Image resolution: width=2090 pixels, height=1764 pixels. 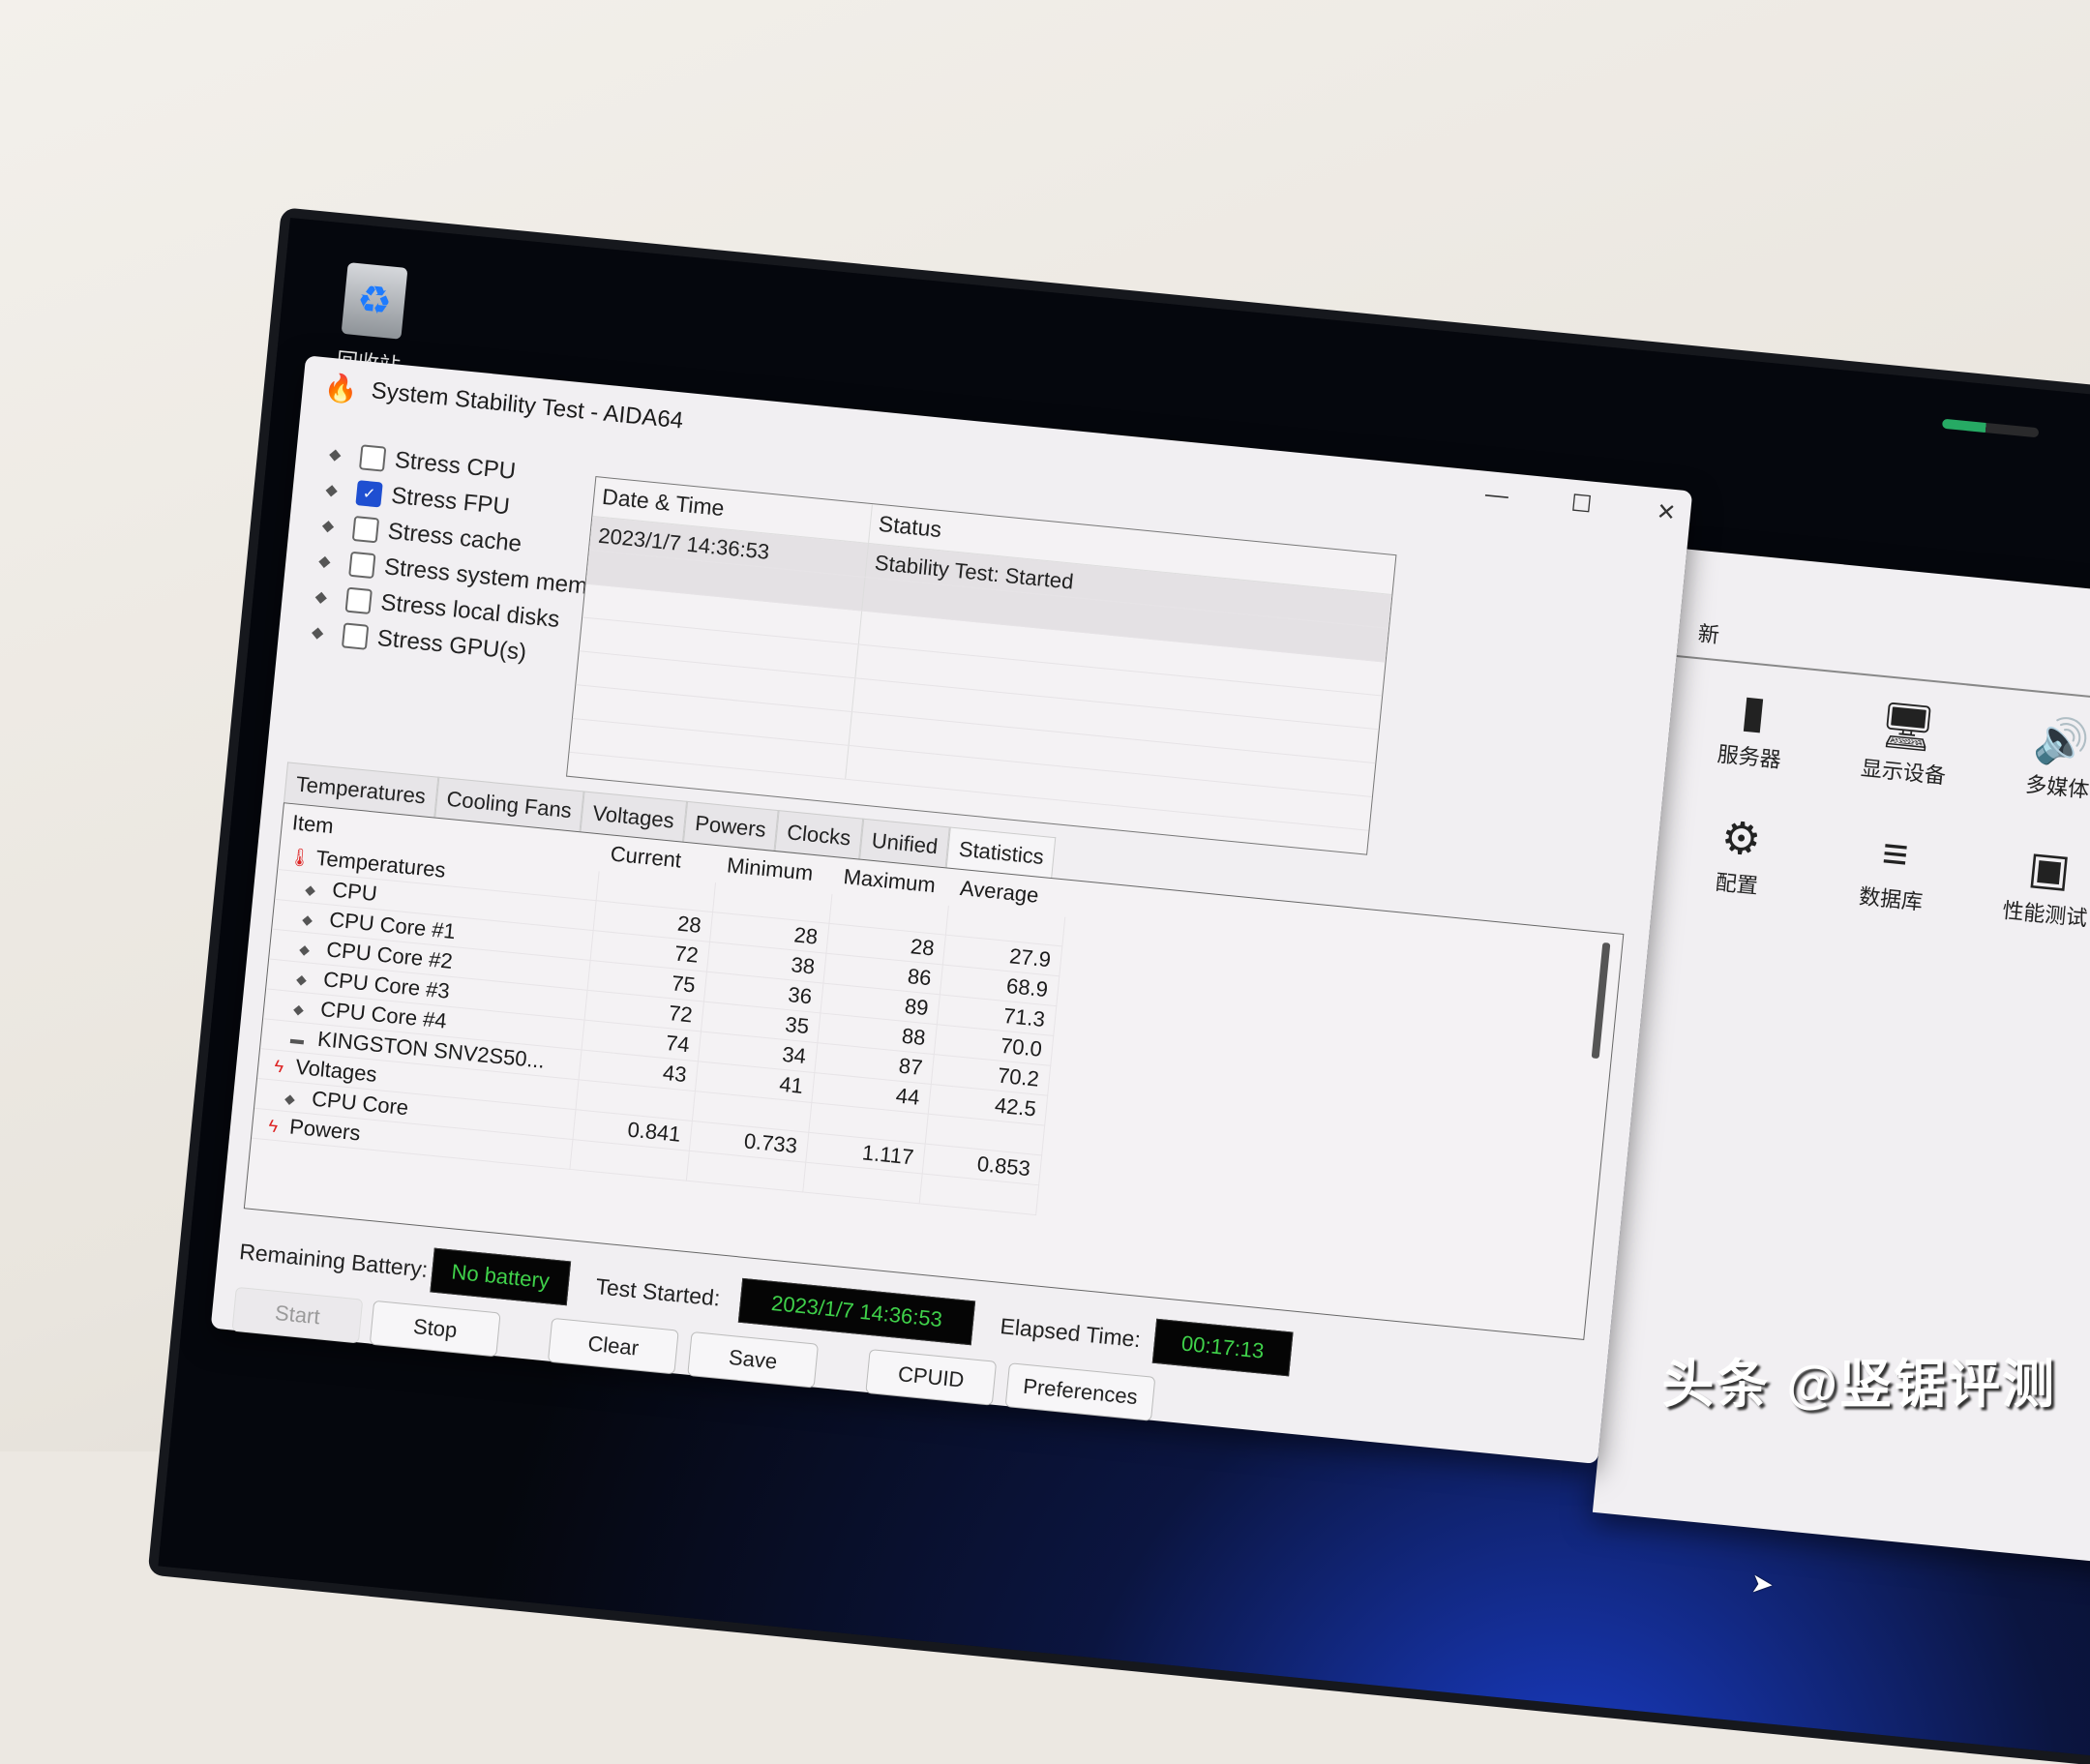 I want to click on category-grid: ▮ 服务器 🖥 显示设备 🔊 多媒体 ⚙ 配置 ≡ 数据库 ▣ 性能测试, so click(x=1877, y=805).